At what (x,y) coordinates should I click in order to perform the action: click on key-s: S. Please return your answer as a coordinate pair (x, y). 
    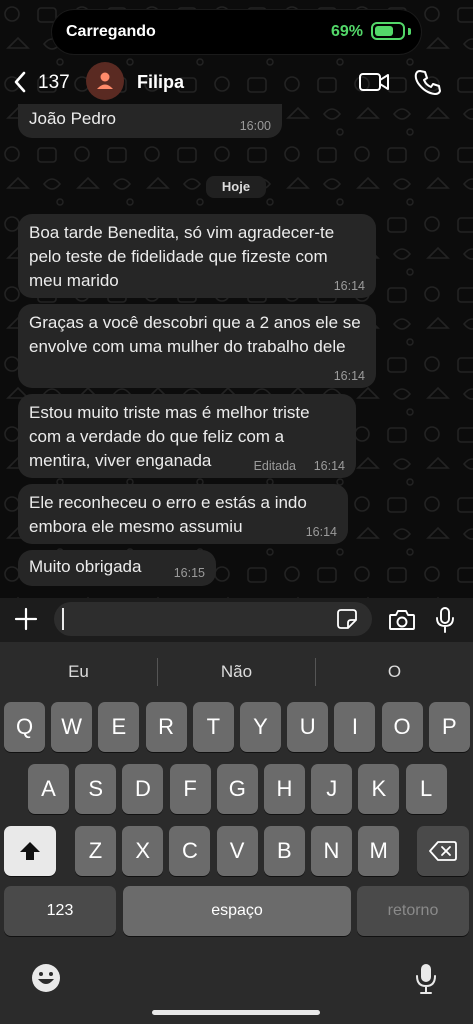
    Looking at the image, I should click on (96, 789).